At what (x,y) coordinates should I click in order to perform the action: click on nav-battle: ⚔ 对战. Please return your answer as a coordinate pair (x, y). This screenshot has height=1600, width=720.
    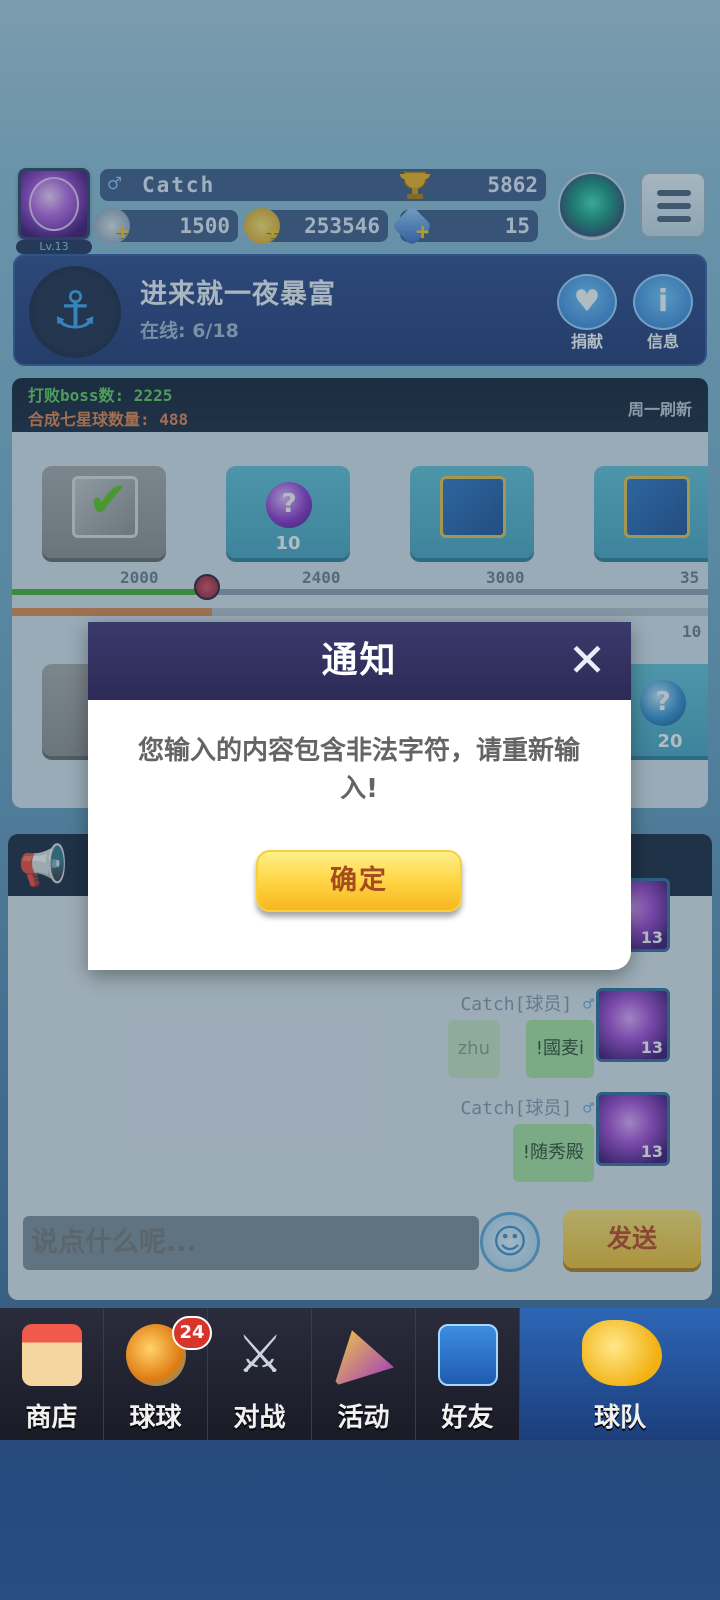
    Looking at the image, I should click on (260, 1374).